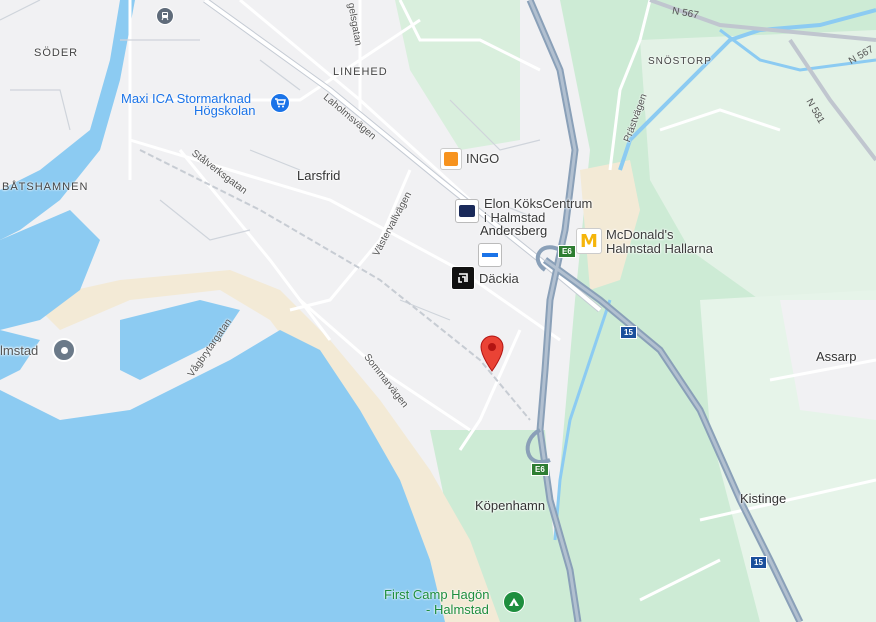 This screenshot has height=622, width=876. What do you see at coordinates (490, 255) in the screenshot?
I see `bestway-icon` at bounding box center [490, 255].